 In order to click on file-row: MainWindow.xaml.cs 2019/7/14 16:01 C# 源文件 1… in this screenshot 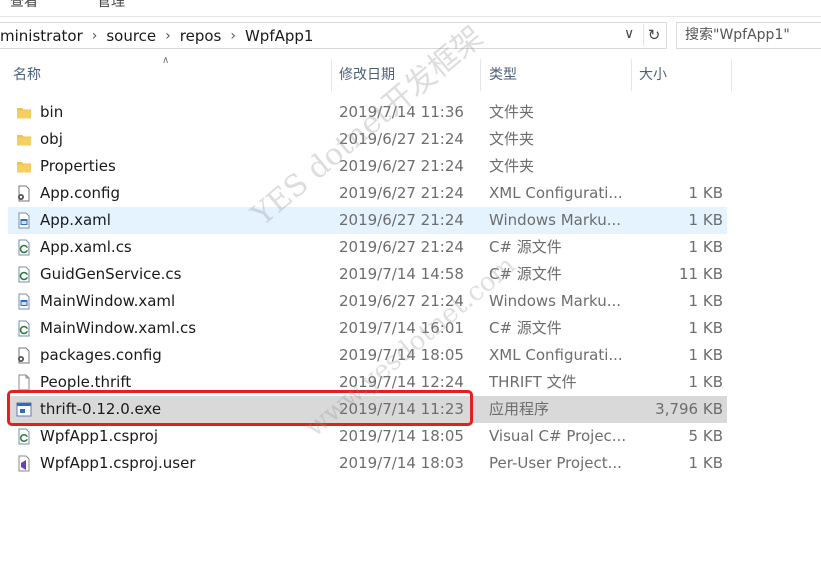, I will do `click(367, 328)`.